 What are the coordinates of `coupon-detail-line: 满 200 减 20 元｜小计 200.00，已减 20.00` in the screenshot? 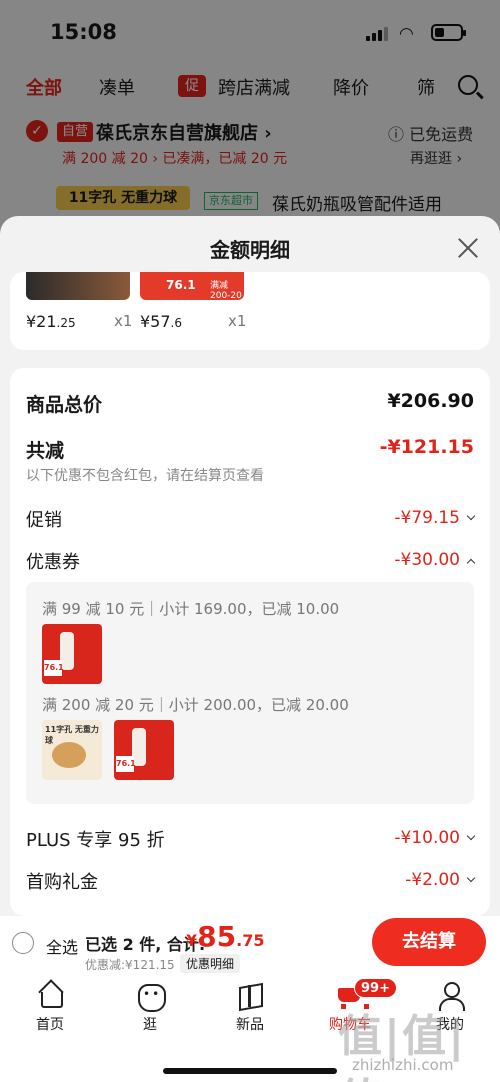 It's located at (195, 705).